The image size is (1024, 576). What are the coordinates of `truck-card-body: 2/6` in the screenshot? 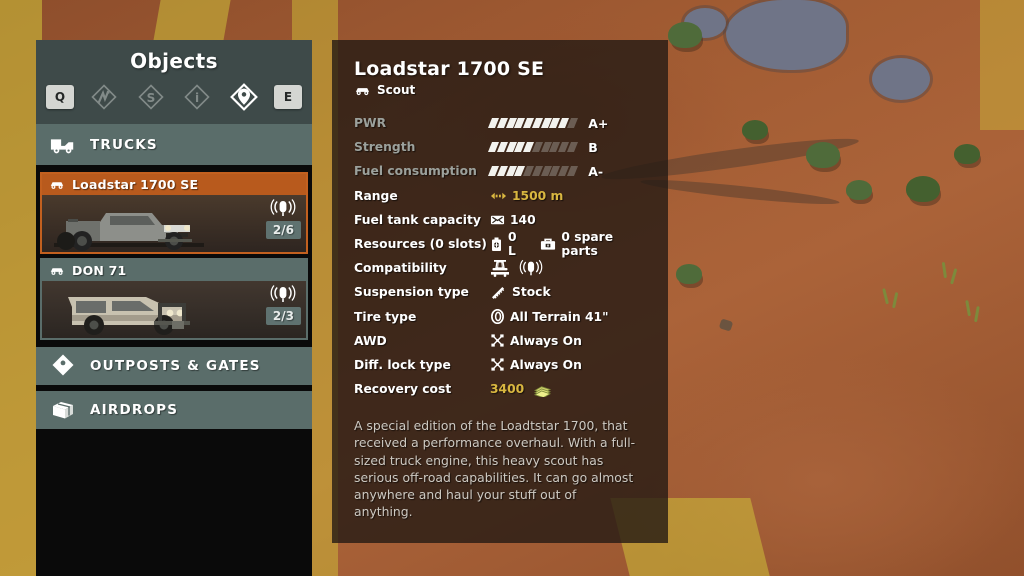 It's located at (174, 223).